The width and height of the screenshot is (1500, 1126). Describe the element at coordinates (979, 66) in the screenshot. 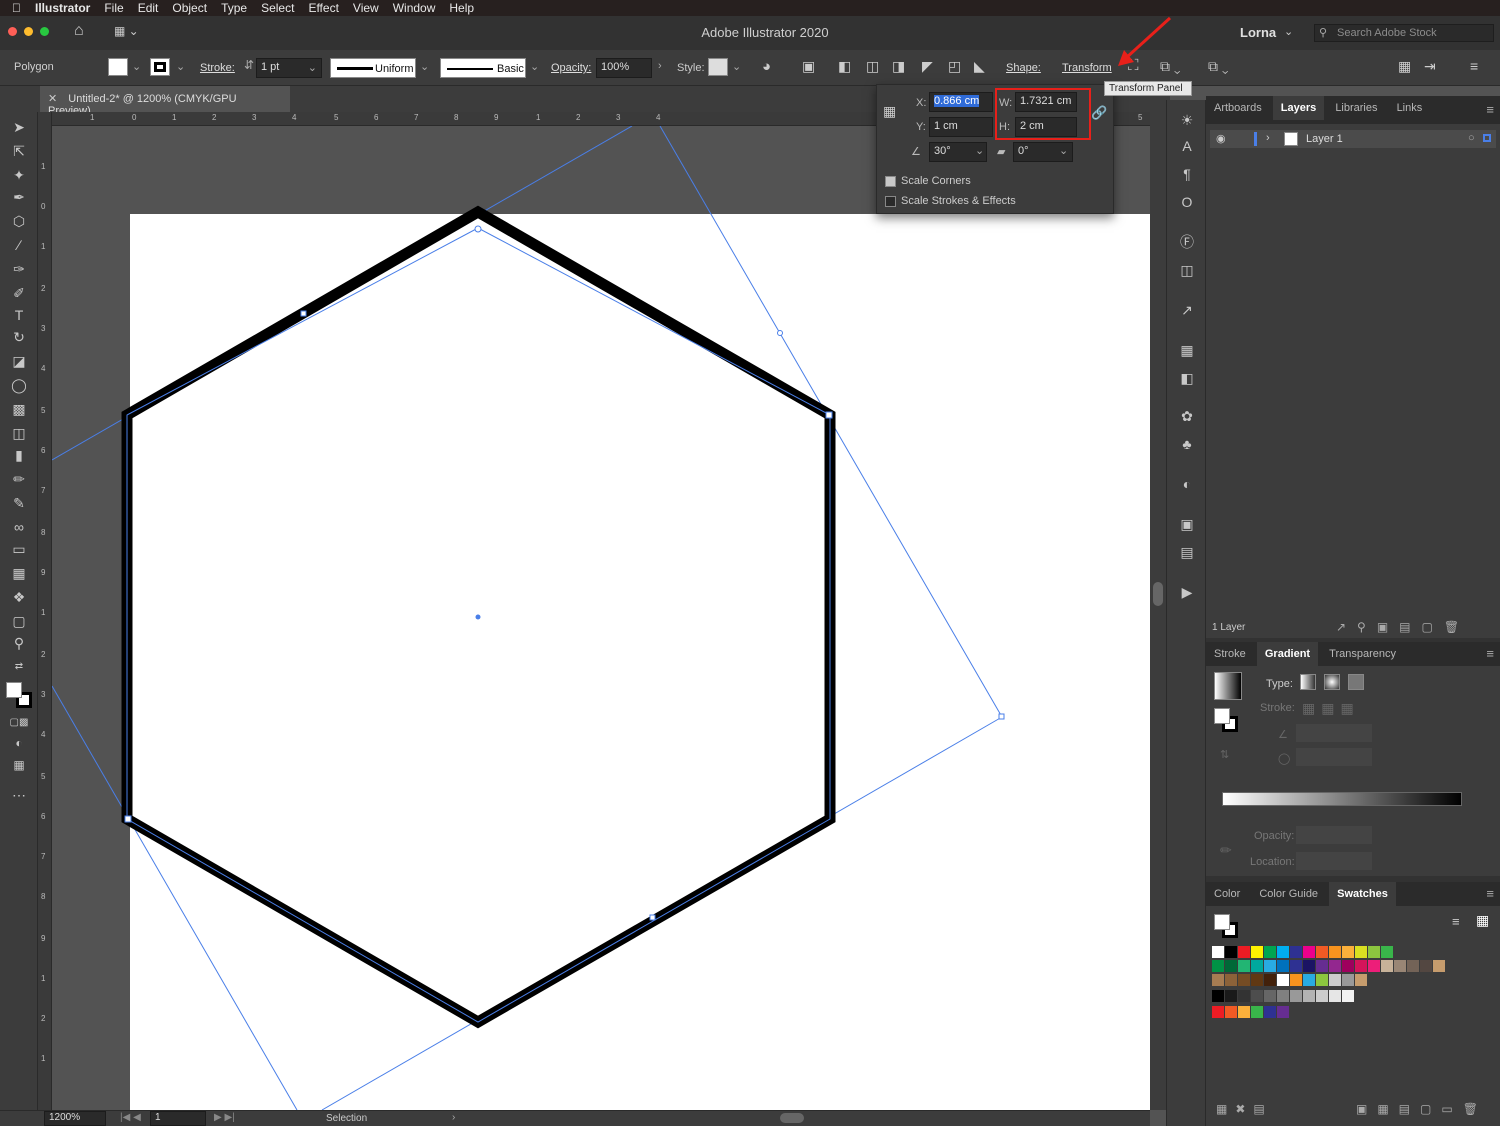

I see `align-bottom-icon: ◣` at that location.